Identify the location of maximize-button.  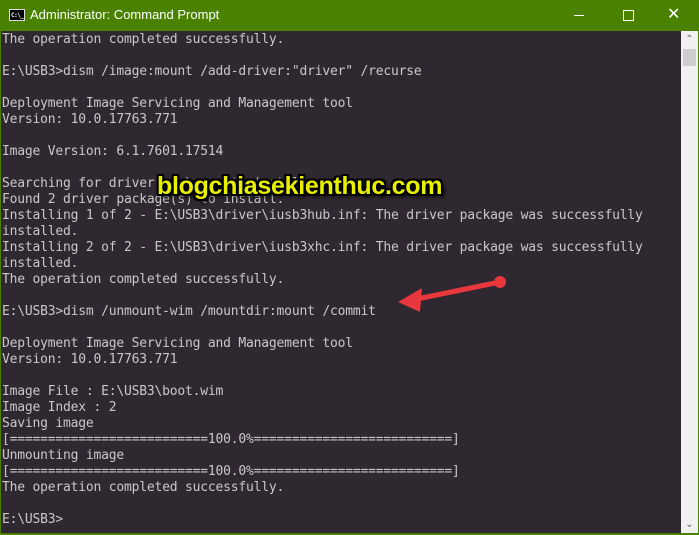
(628, 15).